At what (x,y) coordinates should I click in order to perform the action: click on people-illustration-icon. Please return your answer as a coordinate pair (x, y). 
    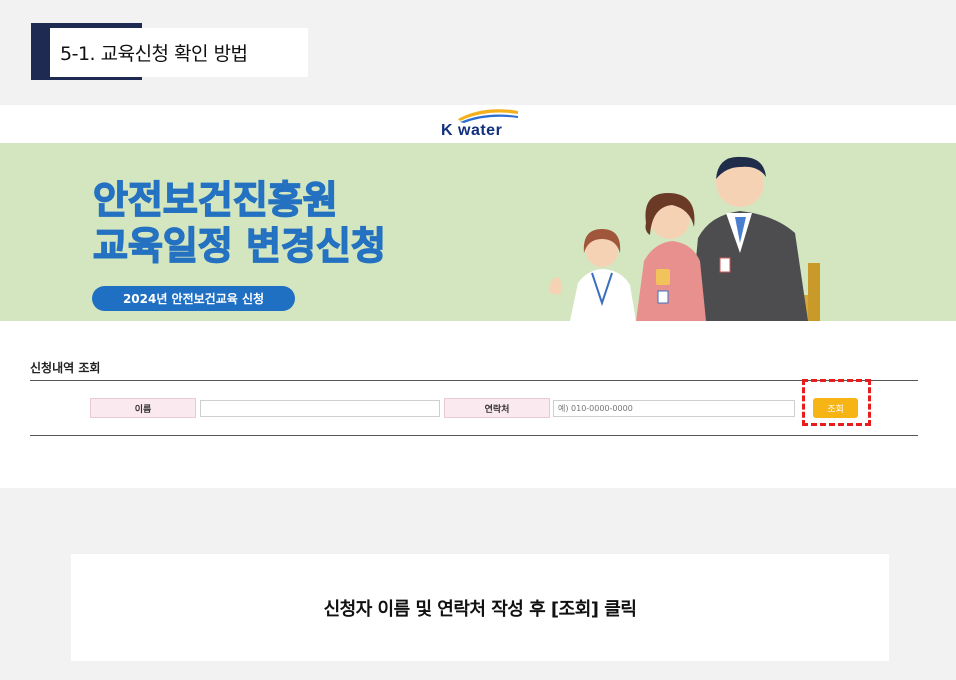
    Looking at the image, I should click on (684, 238).